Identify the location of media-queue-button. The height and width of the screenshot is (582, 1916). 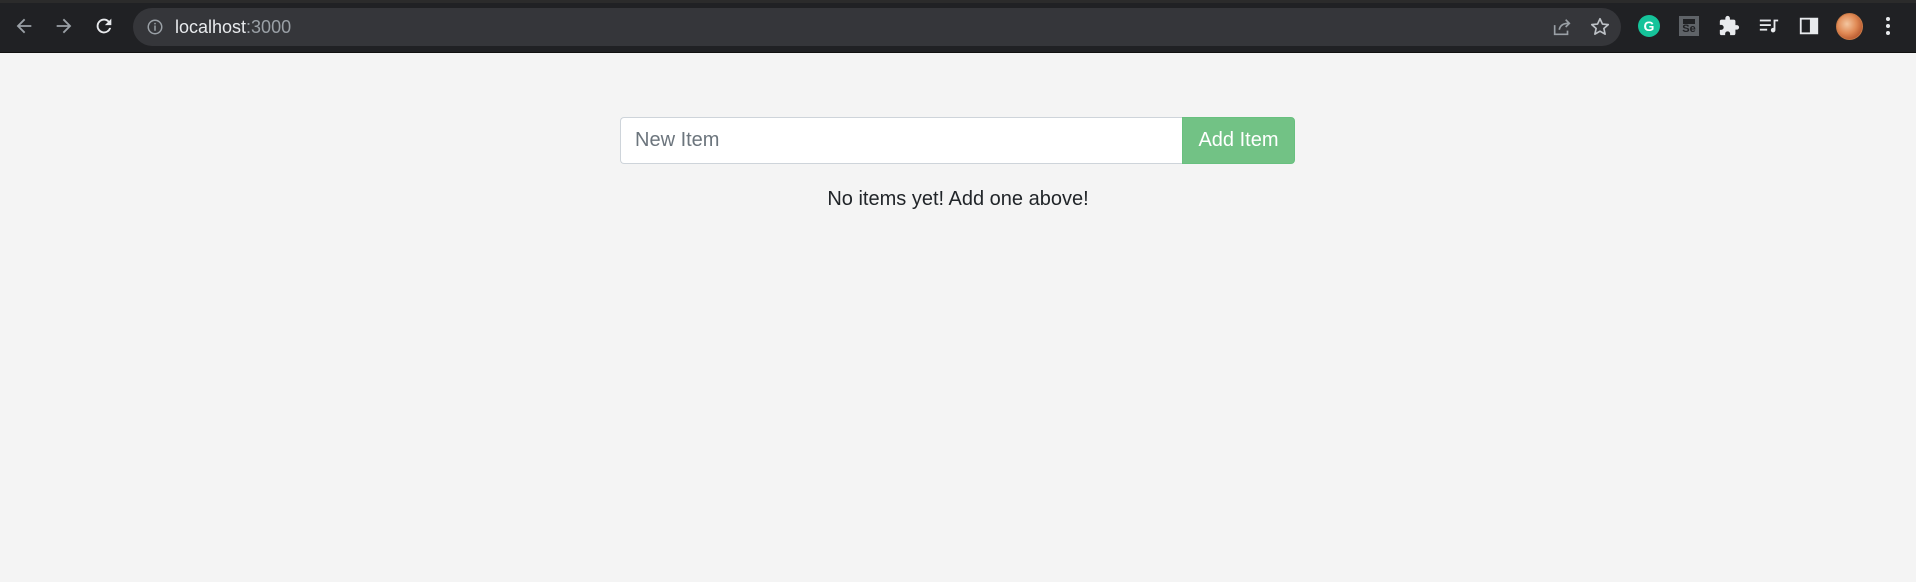
(1769, 26).